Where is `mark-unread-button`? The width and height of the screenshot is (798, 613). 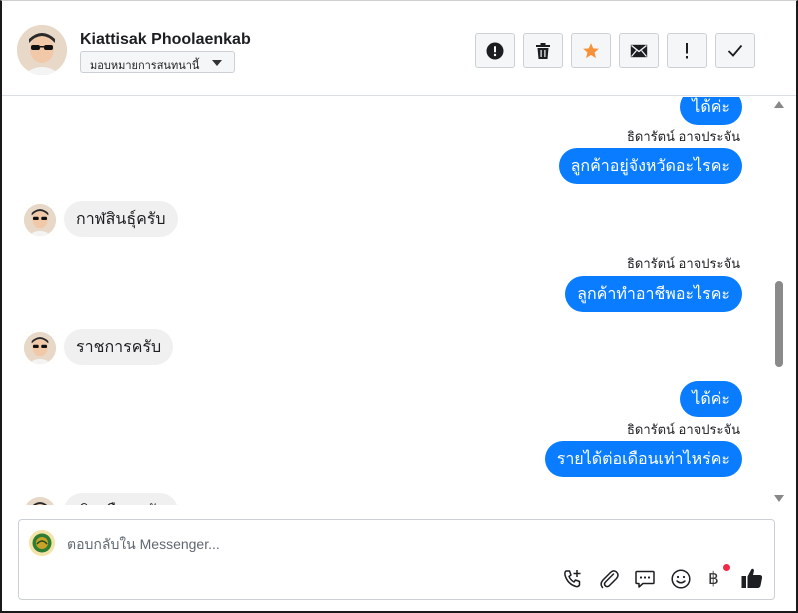 mark-unread-button is located at coordinates (639, 50).